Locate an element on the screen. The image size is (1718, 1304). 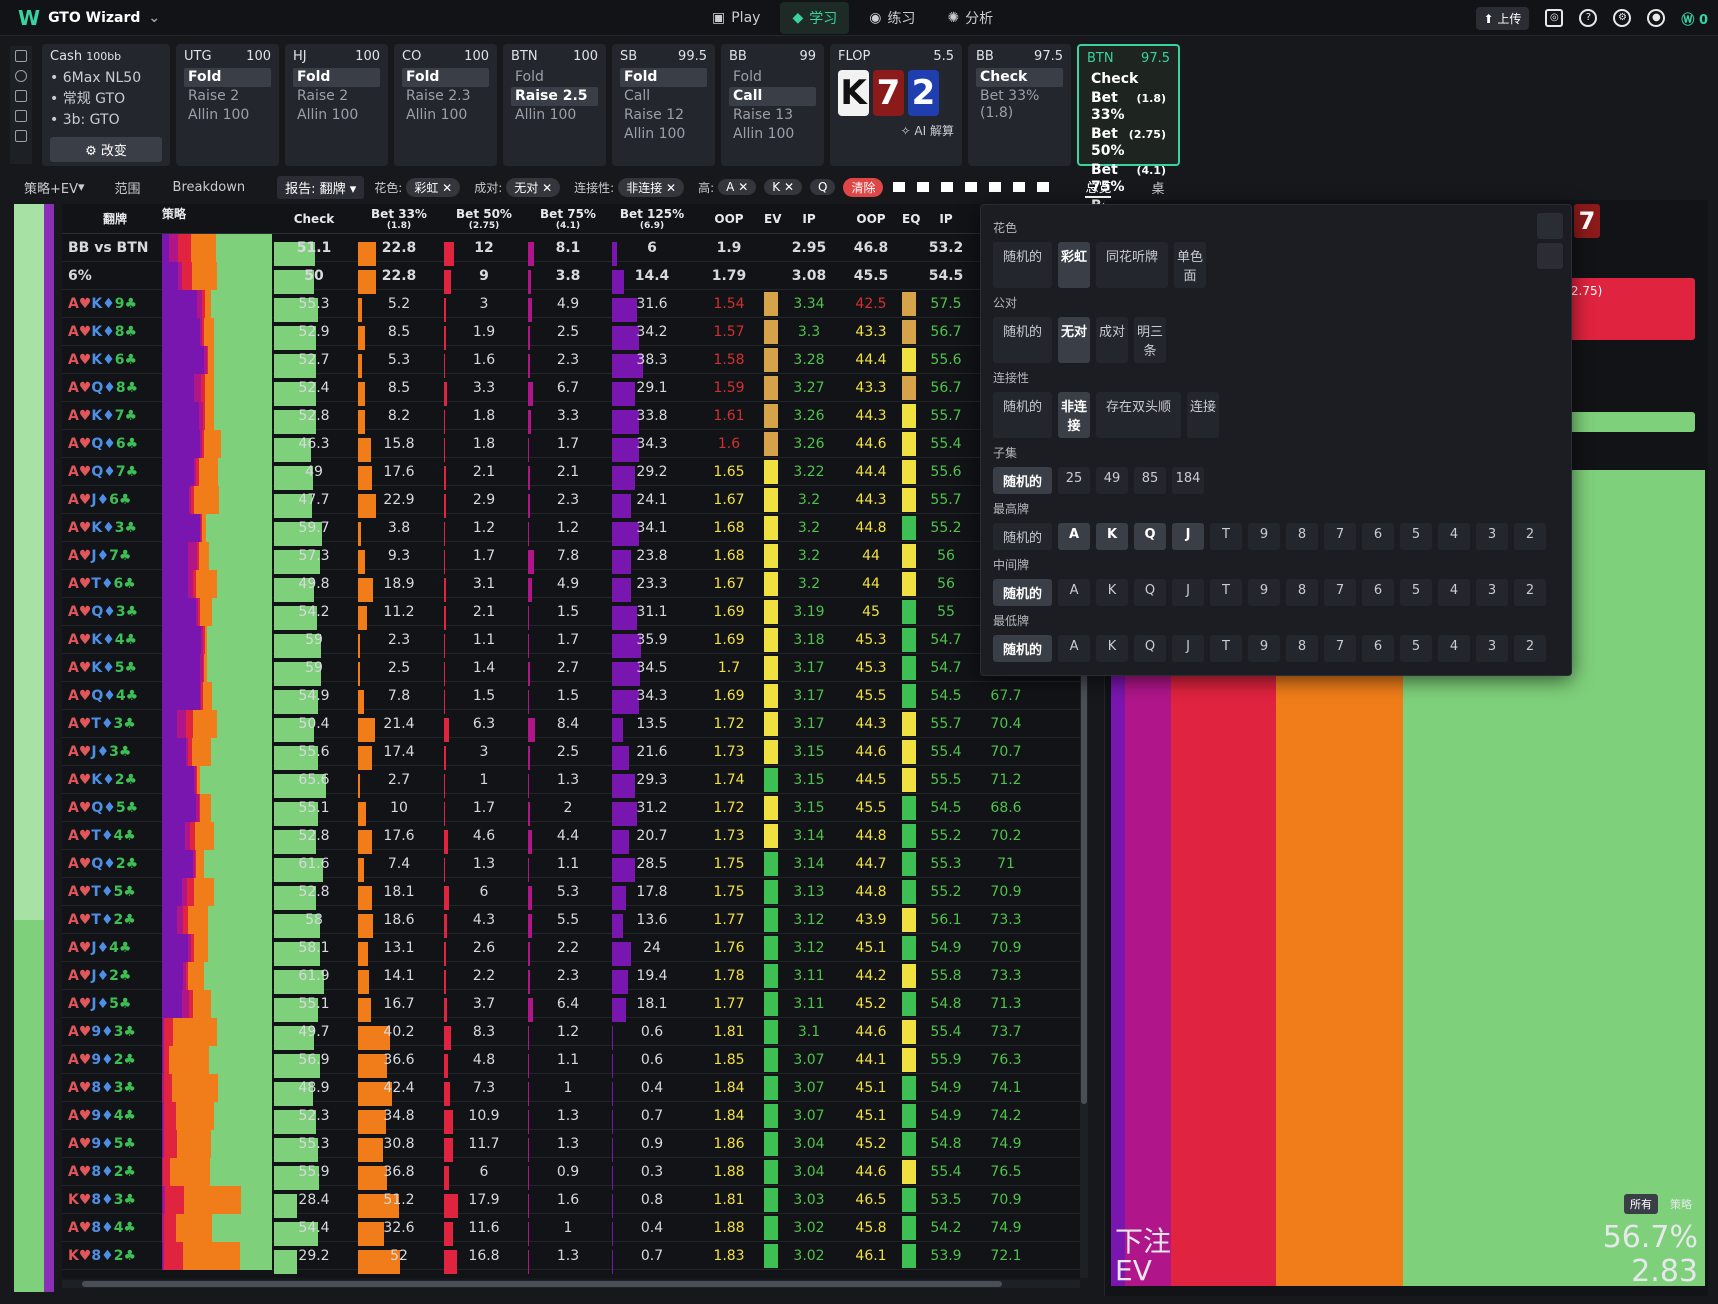
table-row: A♥J♦7♣ 57.3 9.3 1.7 7.8 23.8 1.68 3.2 44 56 is located at coordinates (571, 557).